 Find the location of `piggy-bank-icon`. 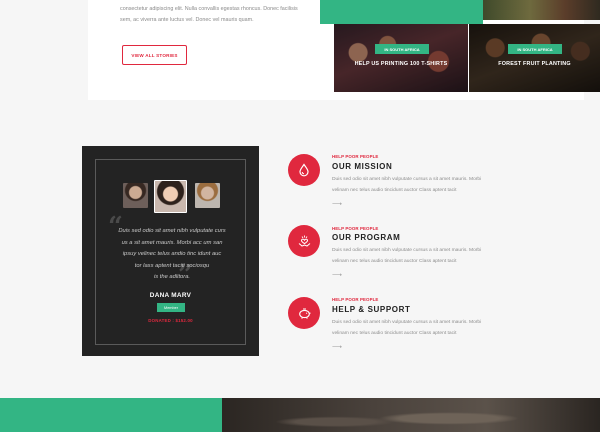

piggy-bank-icon is located at coordinates (304, 313).